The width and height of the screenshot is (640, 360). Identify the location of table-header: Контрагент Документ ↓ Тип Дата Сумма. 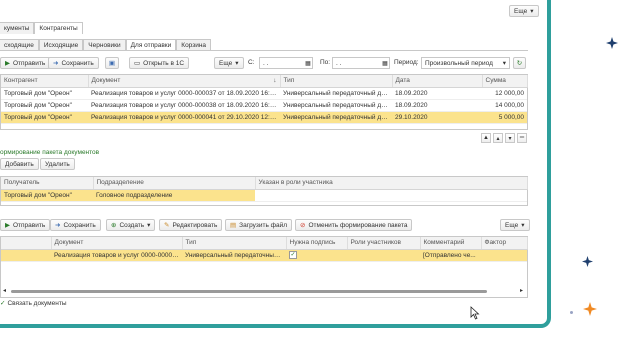
(264, 81).